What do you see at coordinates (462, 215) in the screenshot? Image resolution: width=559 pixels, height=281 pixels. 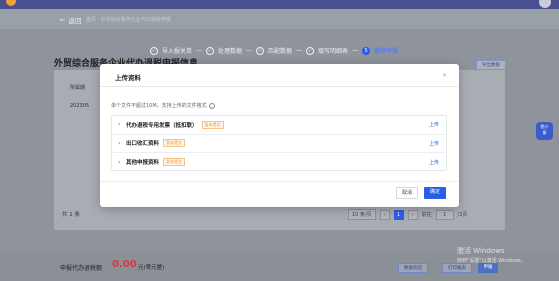 I see `page-suffix: /1页` at bounding box center [462, 215].